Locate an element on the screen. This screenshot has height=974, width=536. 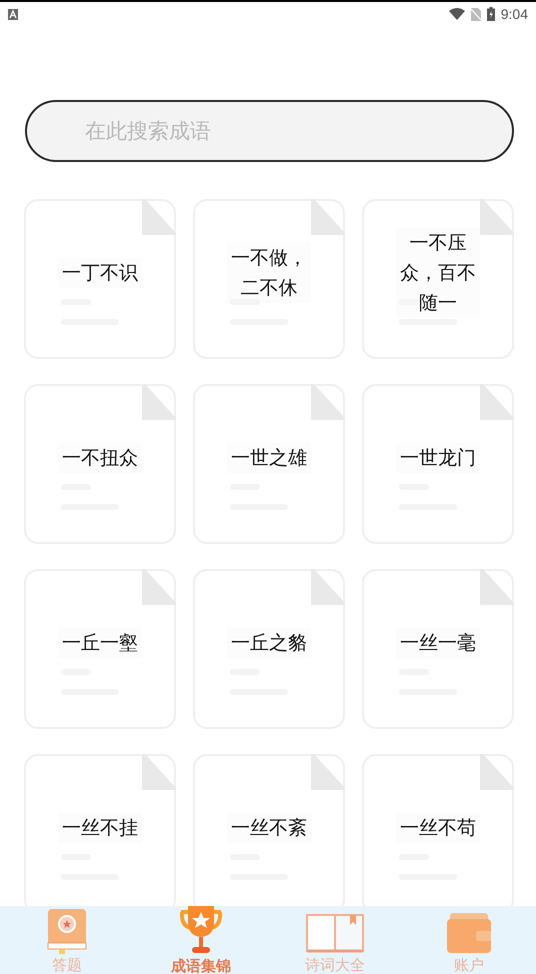
idiom-card: 一世之雄 is located at coordinates (269, 464).